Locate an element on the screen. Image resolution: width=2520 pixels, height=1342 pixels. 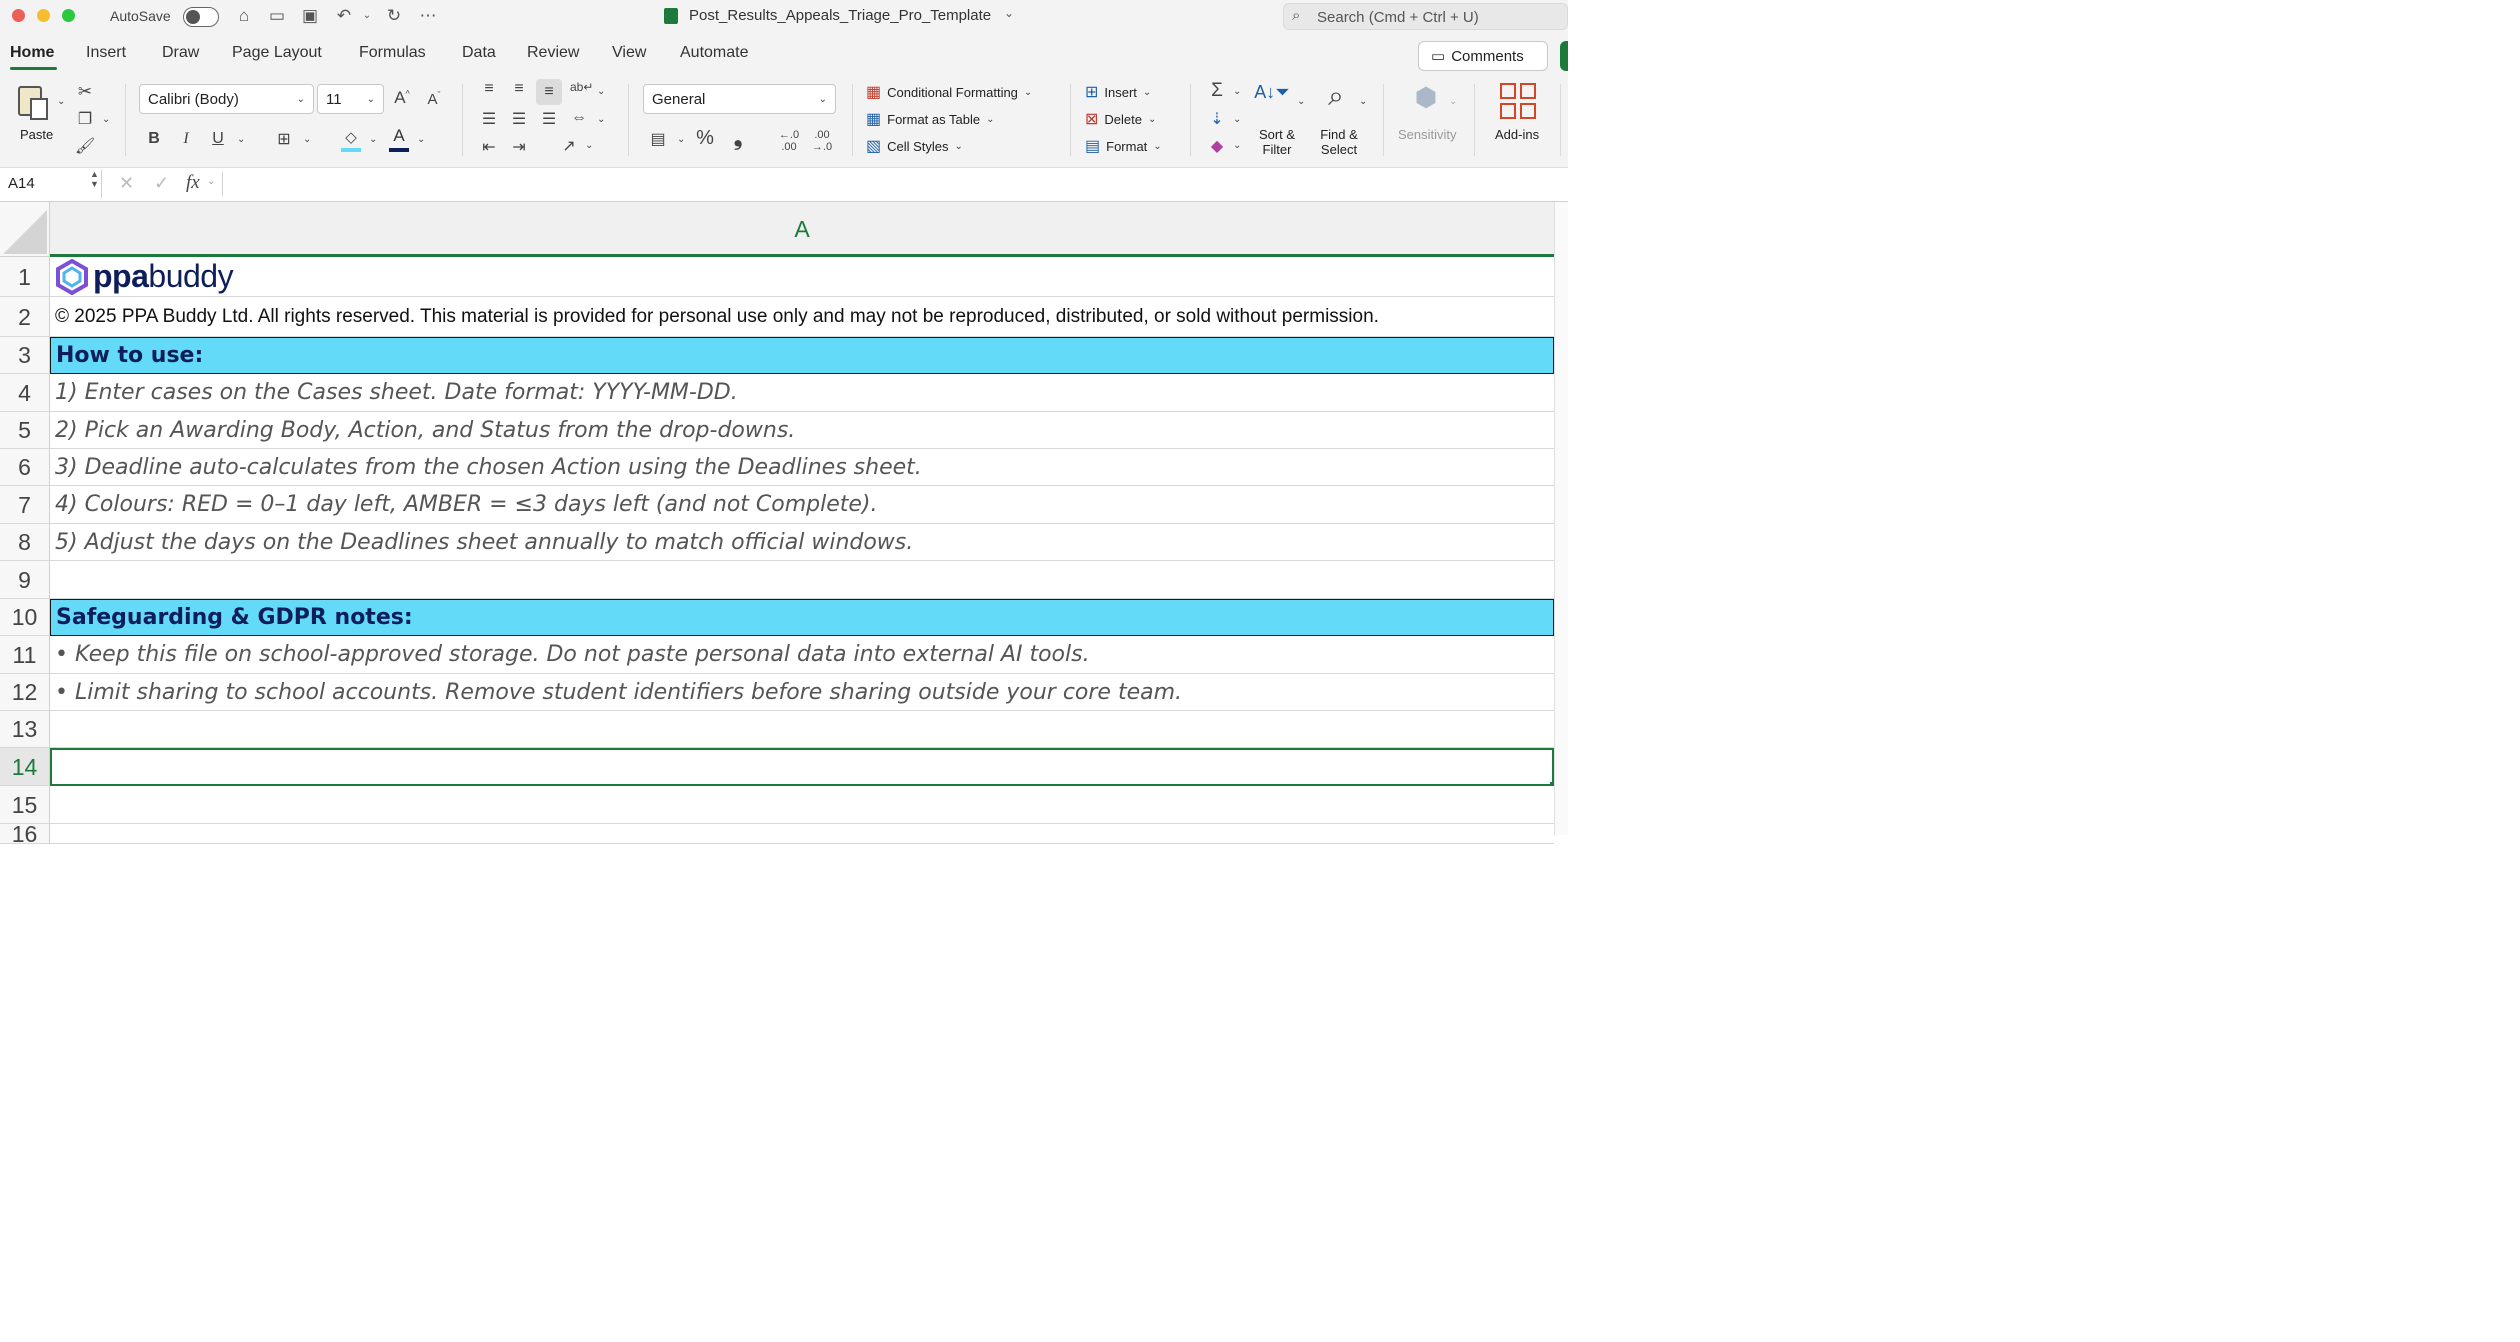
row-header-3: 3 is located at coordinates (25, 355).